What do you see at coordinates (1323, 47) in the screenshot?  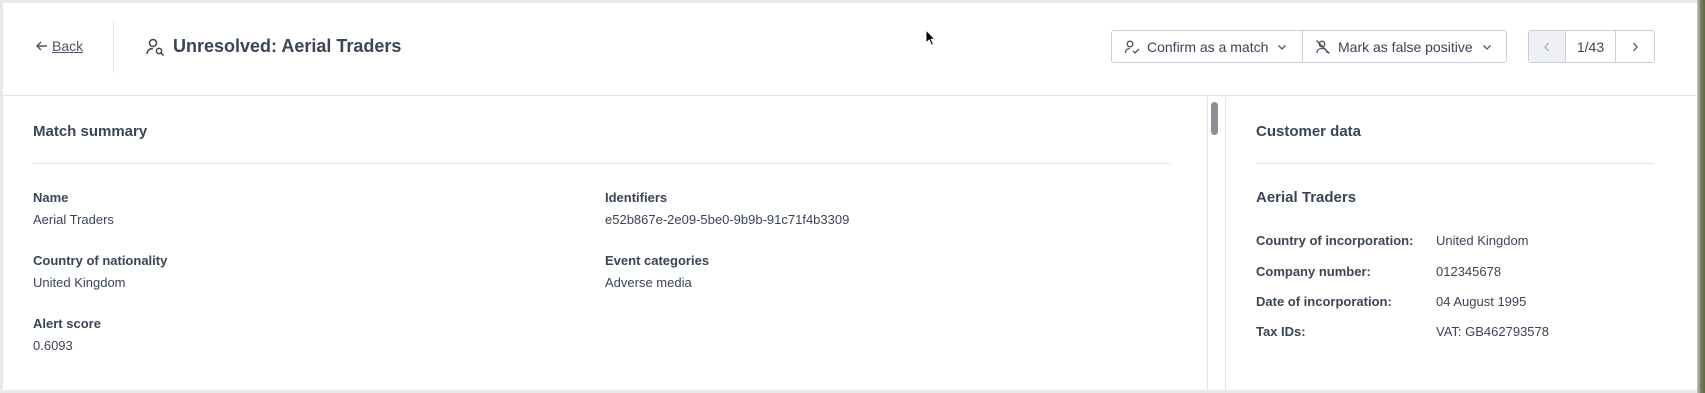 I see `user-off-icon` at bounding box center [1323, 47].